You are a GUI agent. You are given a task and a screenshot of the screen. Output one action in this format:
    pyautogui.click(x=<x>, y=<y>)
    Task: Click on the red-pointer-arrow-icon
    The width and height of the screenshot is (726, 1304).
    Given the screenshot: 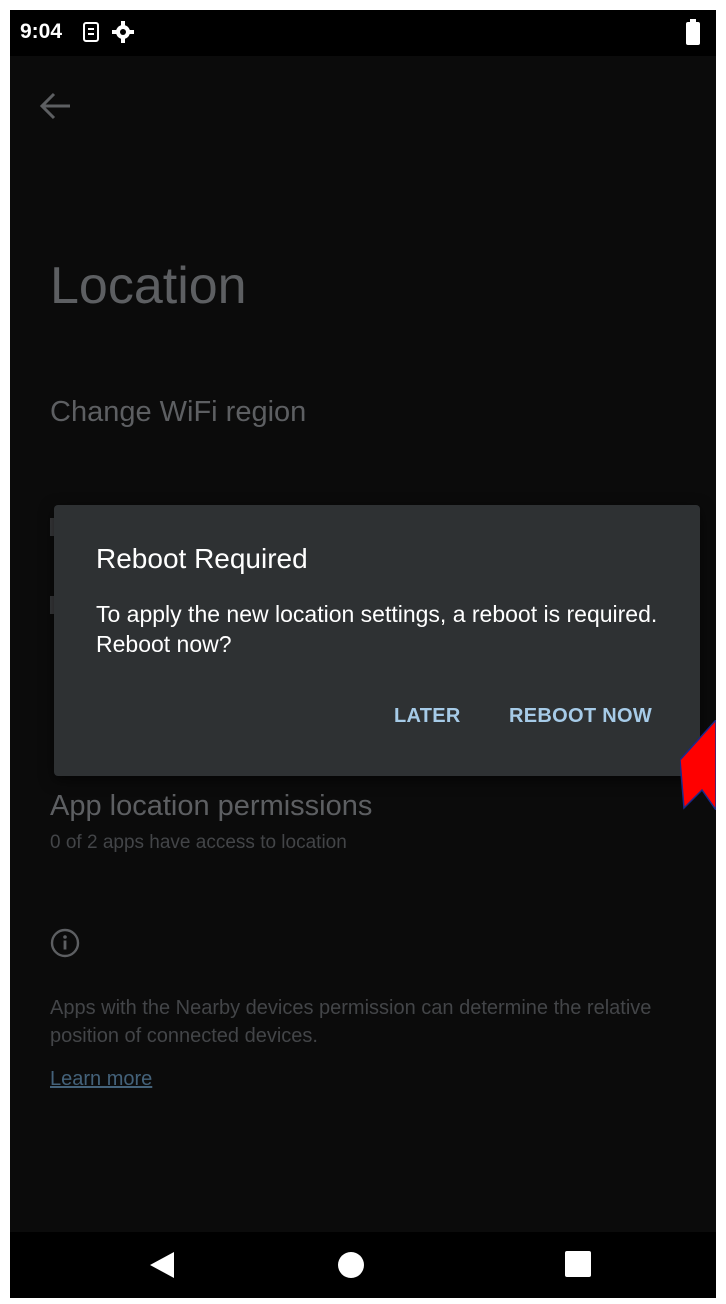 What is the action you would take?
    pyautogui.click(x=697, y=766)
    